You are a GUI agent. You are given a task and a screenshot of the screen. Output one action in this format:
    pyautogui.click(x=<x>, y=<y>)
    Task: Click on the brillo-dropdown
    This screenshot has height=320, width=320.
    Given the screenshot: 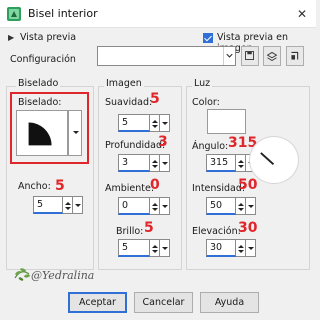 What is the action you would take?
    pyautogui.click(x=165, y=248)
    